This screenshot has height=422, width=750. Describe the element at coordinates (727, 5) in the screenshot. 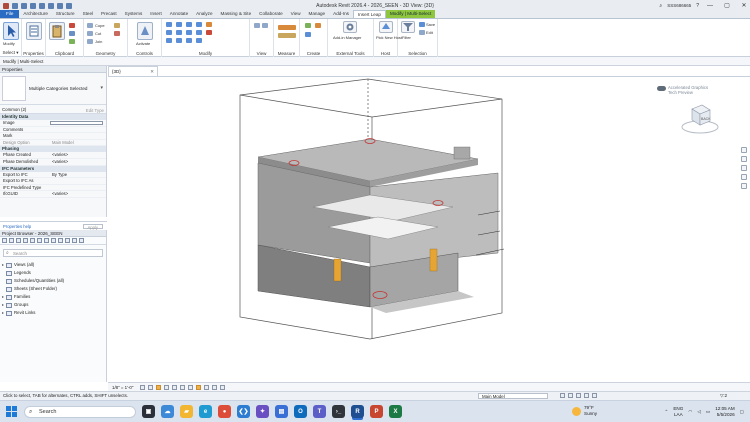

I see `maximize-button: ▢` at that location.